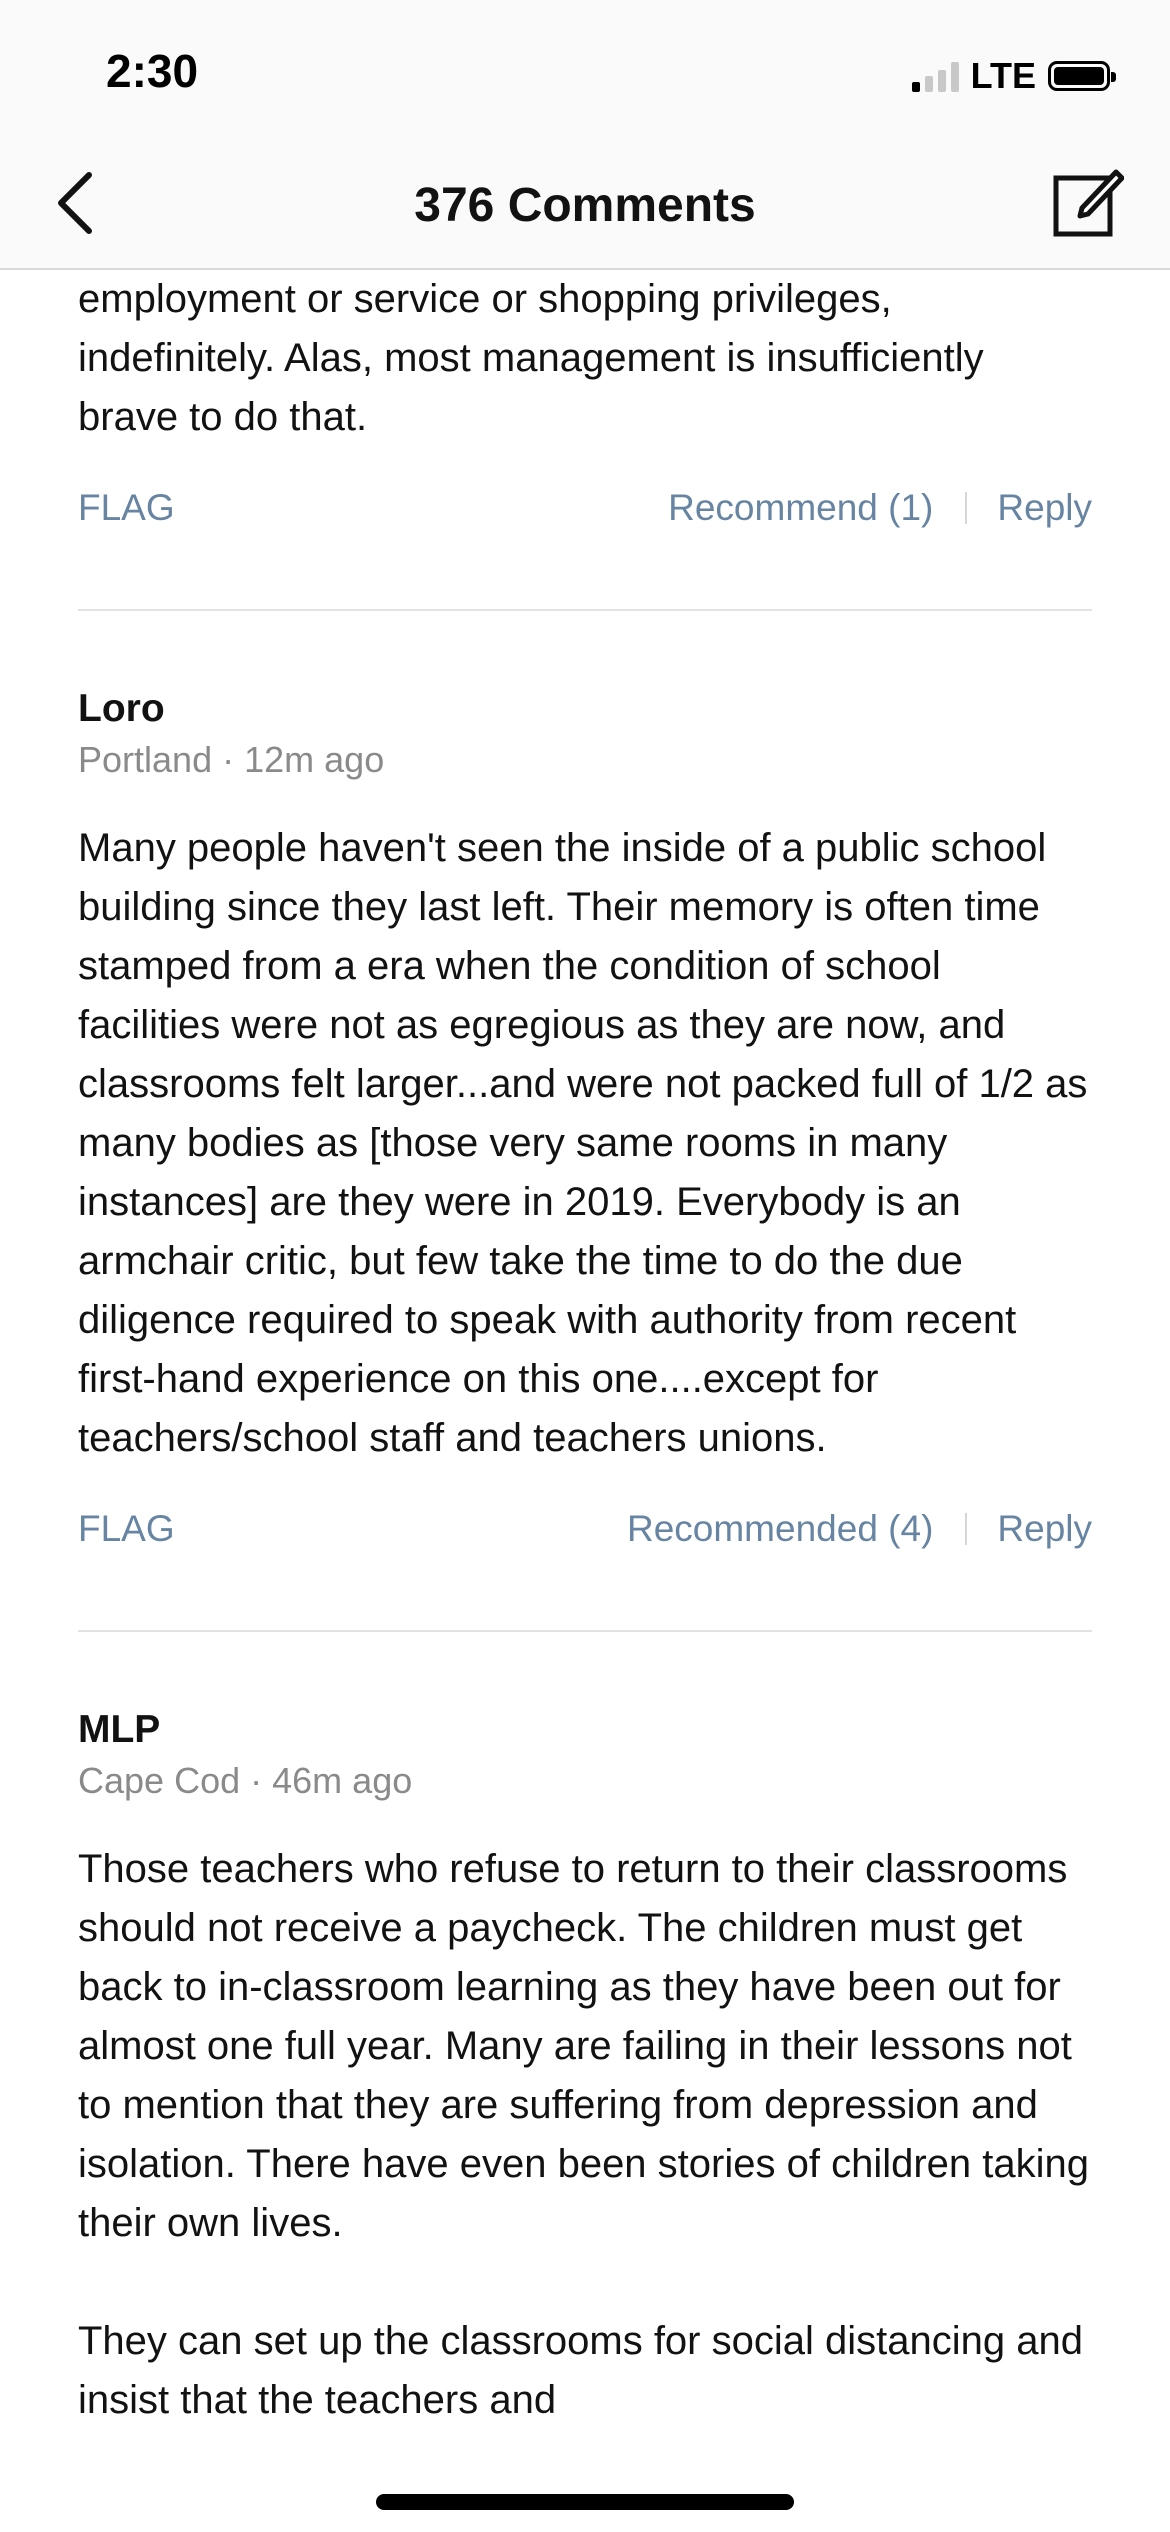 This screenshot has width=1170, height=2532. I want to click on comment-location: Cape Cod, so click(159, 1780).